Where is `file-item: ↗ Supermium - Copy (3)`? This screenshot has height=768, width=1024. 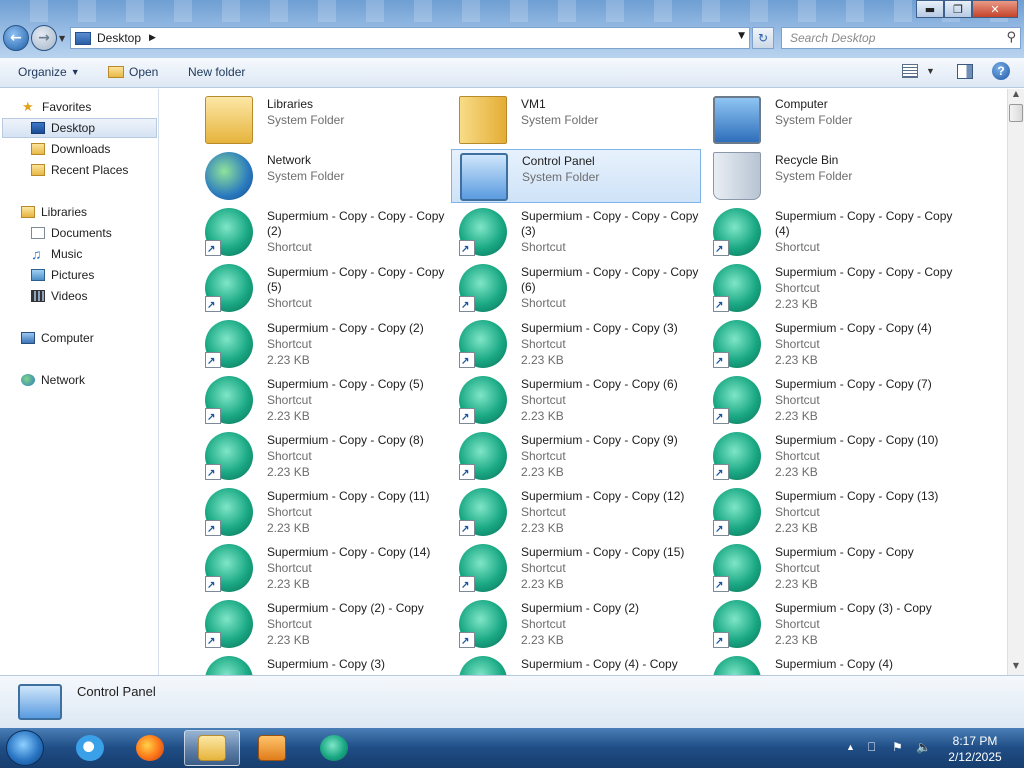 file-item: ↗ Supermium - Copy (3) is located at coordinates (322, 664).